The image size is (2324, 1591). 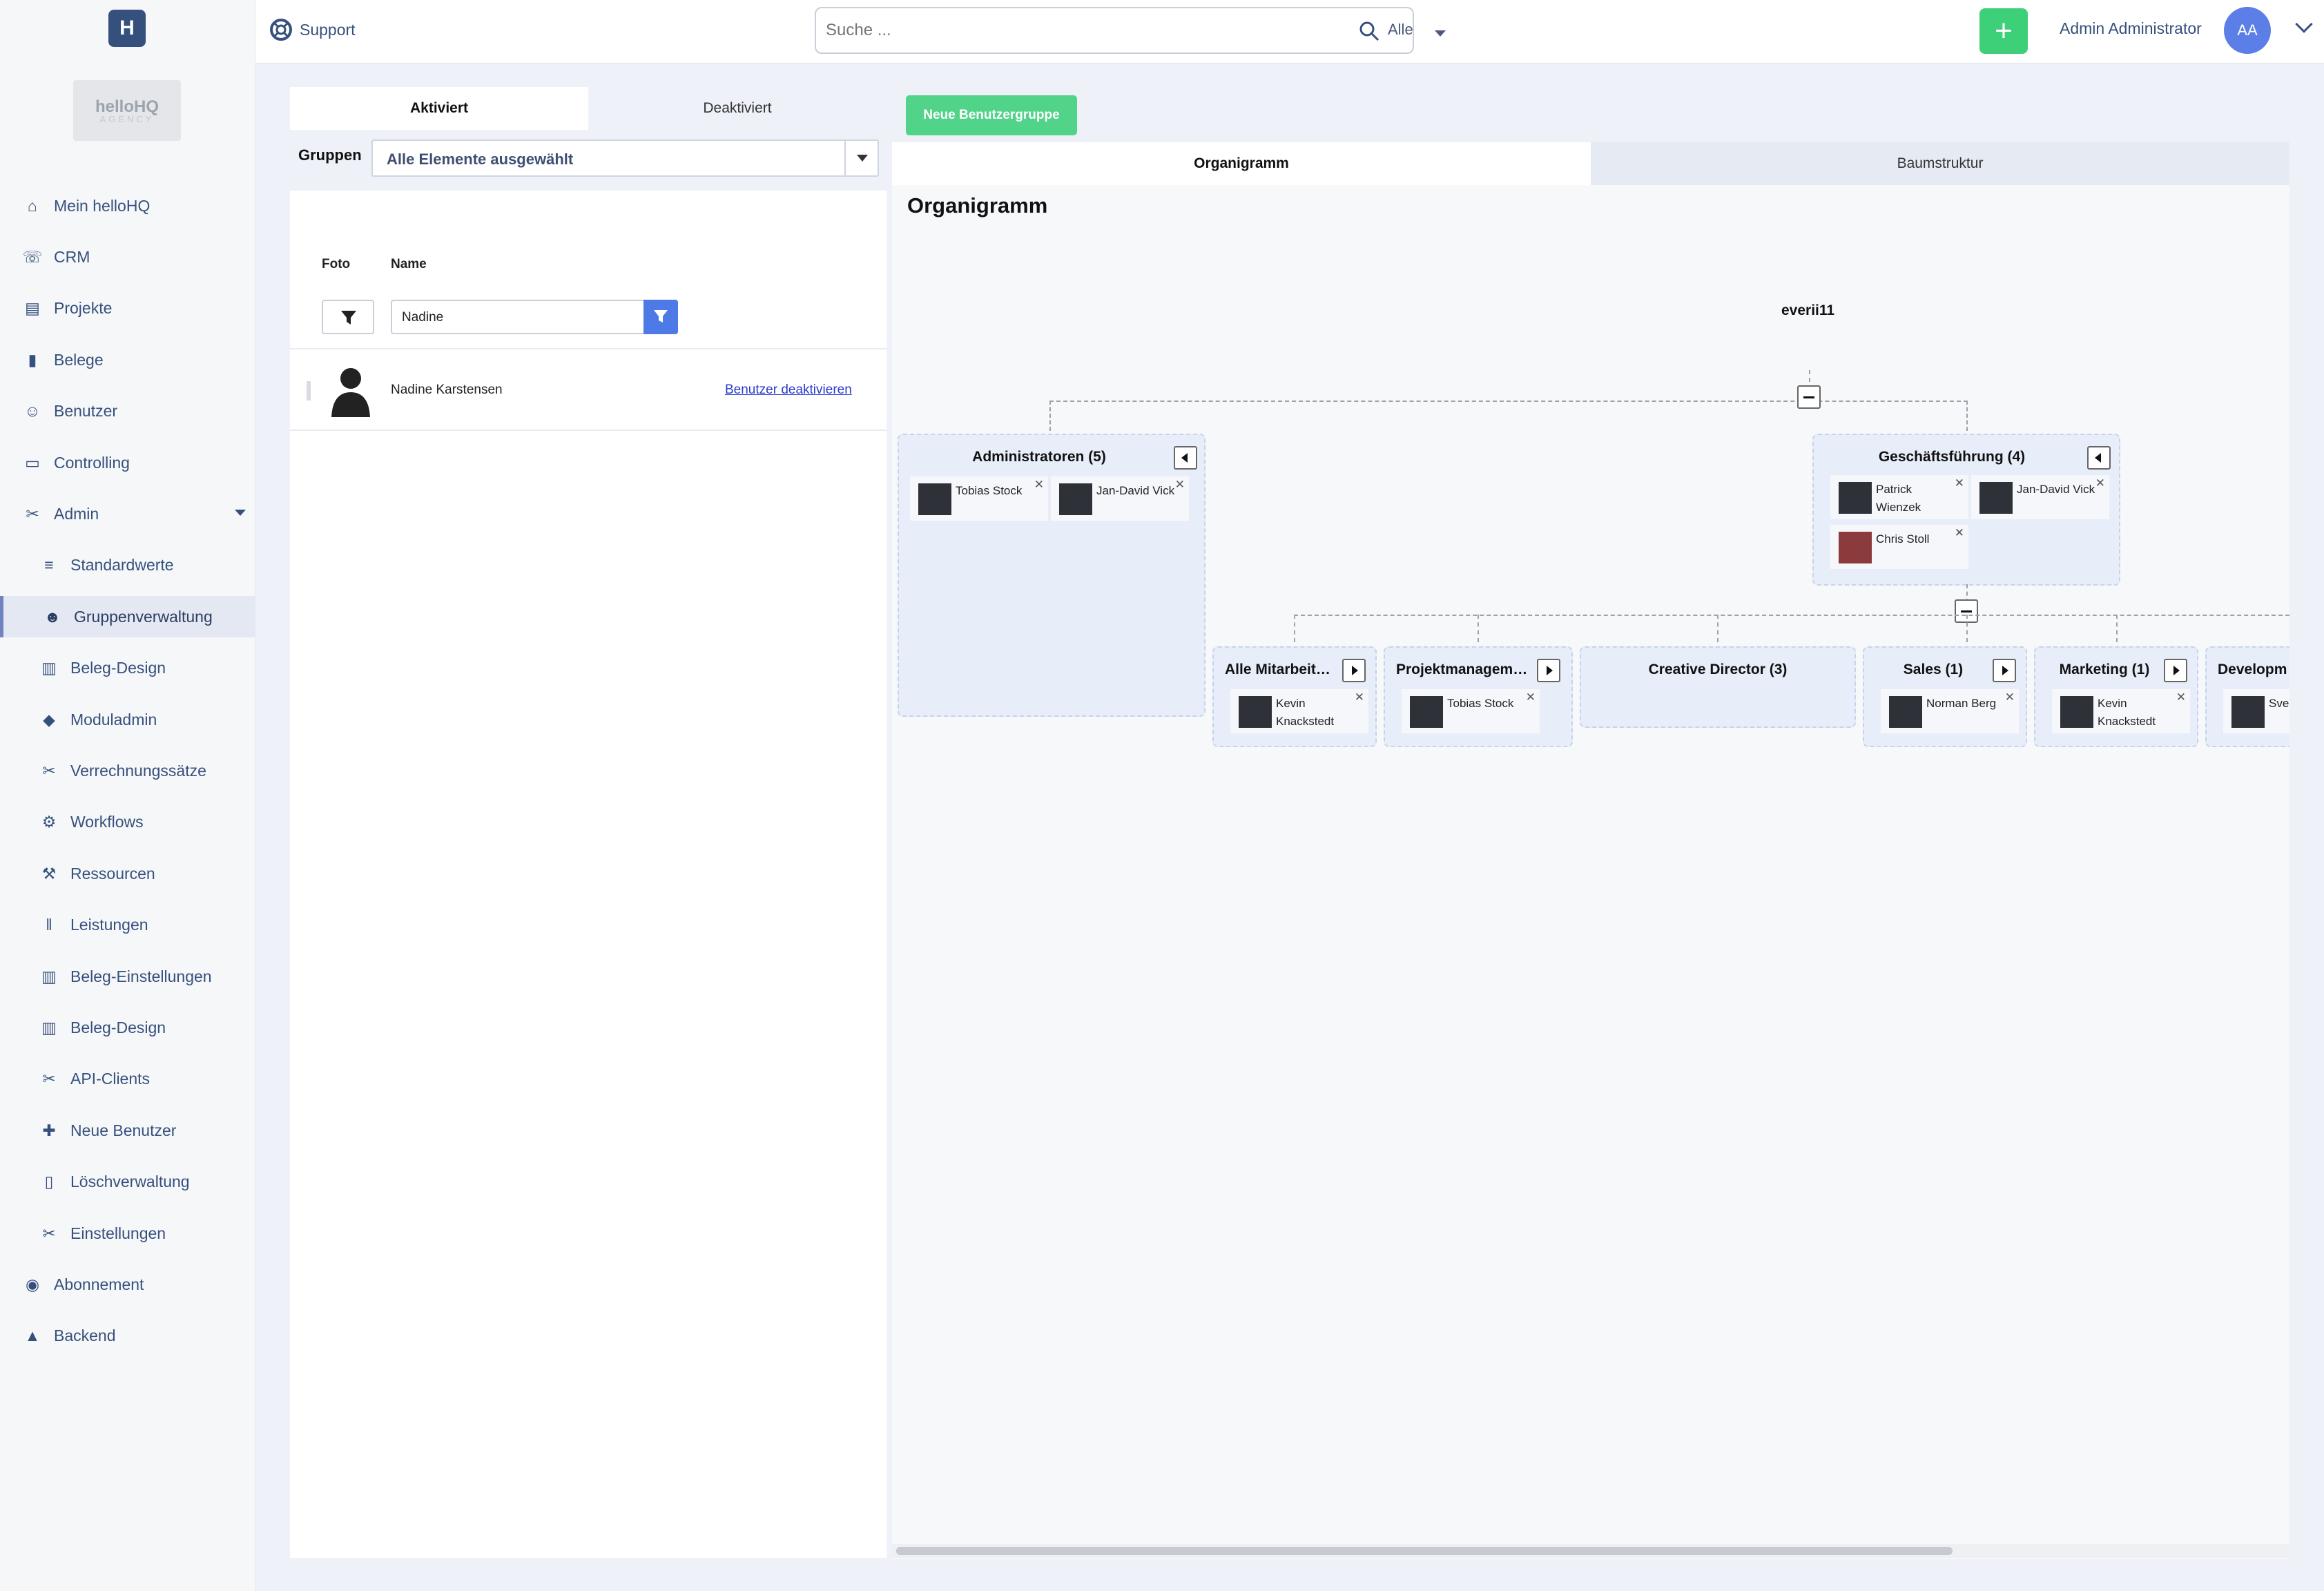 I want to click on sidebar-item-belege: ▮ Belege, so click(x=127, y=359).